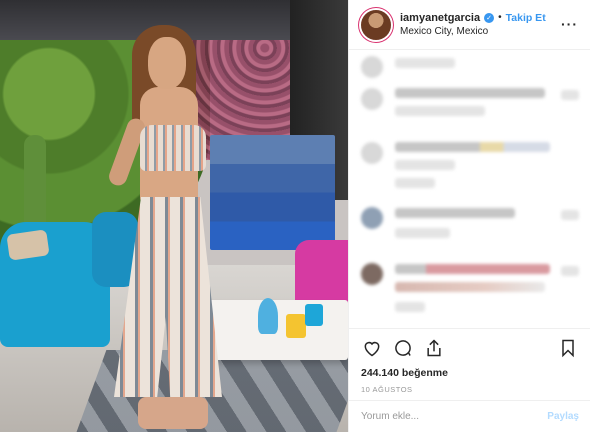  I want to click on pillow, so click(28, 245).